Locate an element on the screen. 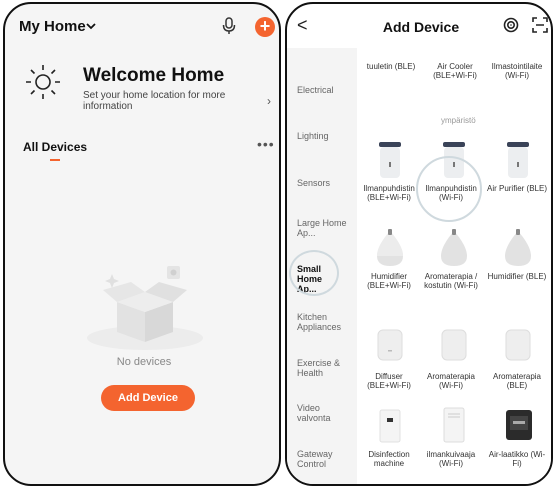  sidebar-item-kitchen-appliances: Kitchen Appliances is located at coordinates (327, 322).